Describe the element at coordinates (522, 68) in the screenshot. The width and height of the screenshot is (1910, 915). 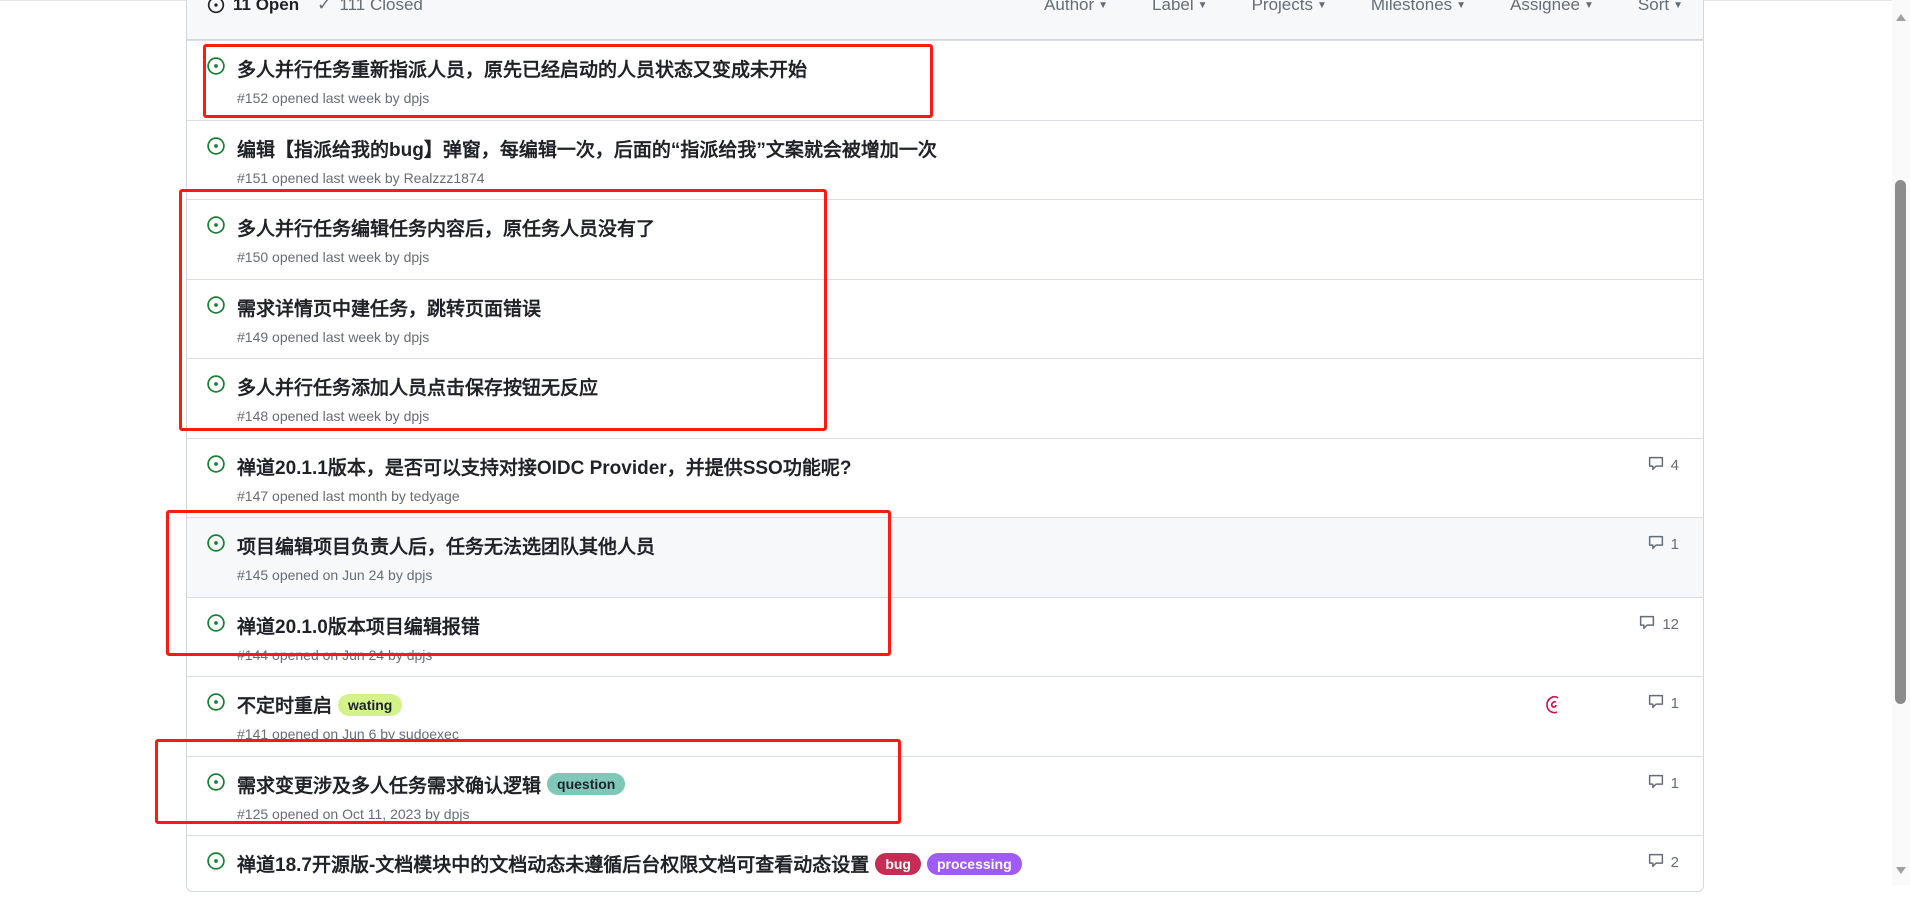
I see `issue-title-link: 多人并行任务重新指派人员，原先已经启动的人员状态又变成未开始` at that location.